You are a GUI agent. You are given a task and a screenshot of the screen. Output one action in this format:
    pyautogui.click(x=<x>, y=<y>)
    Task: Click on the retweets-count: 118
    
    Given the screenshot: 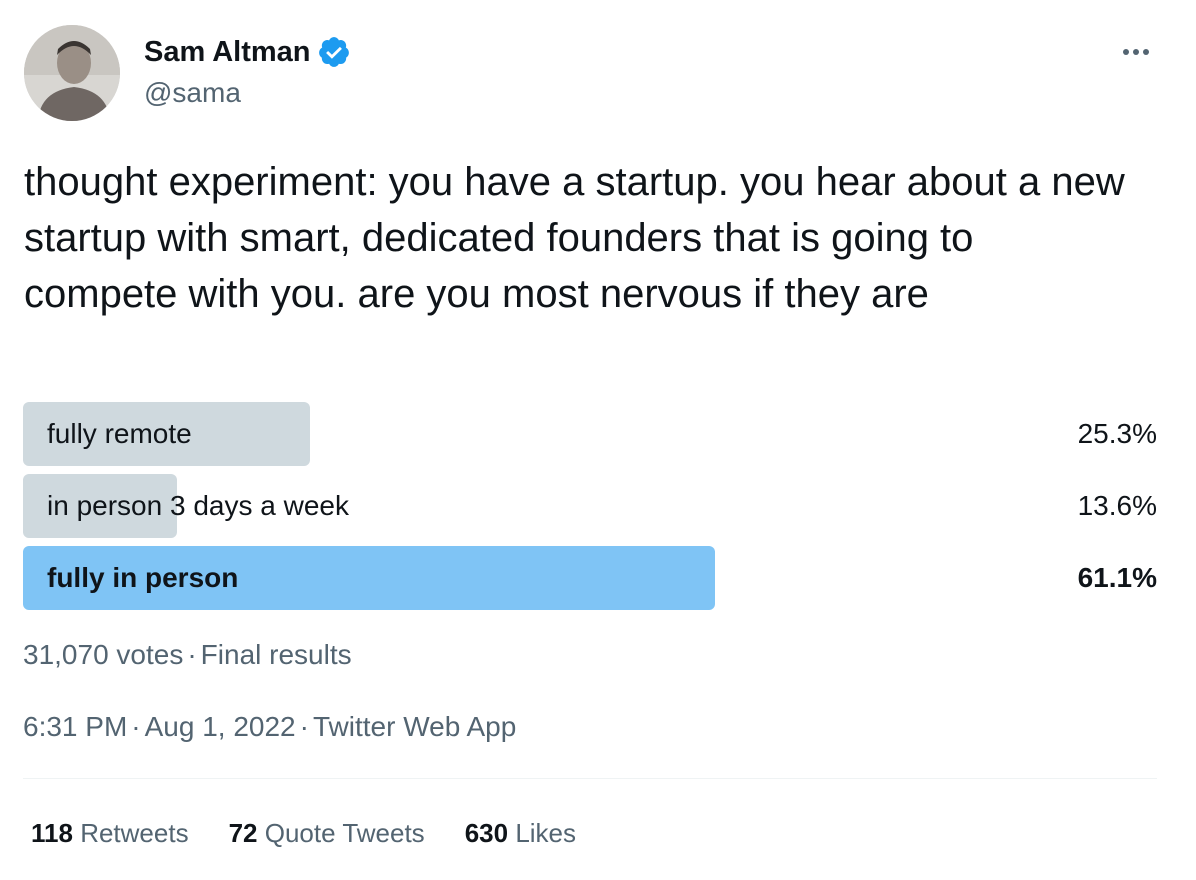 What is the action you would take?
    pyautogui.click(x=52, y=833)
    